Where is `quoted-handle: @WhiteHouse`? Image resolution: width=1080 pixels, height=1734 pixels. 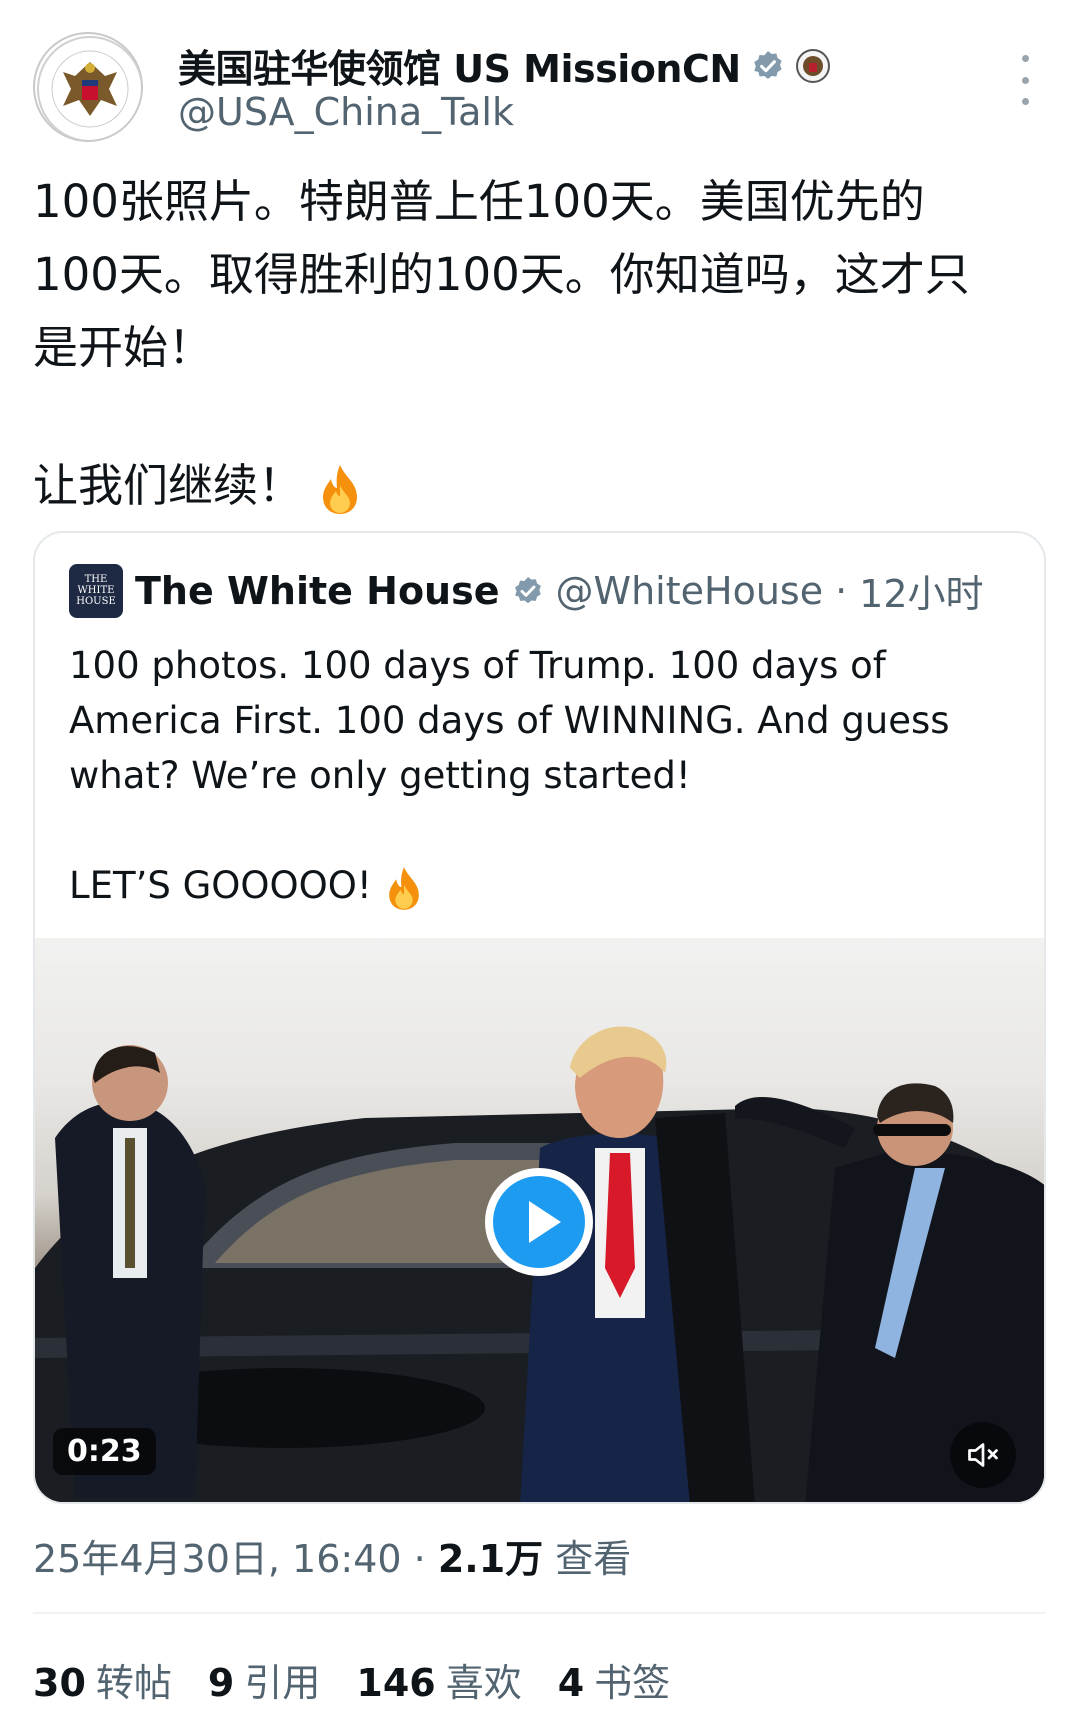
quoted-handle: @WhiteHouse is located at coordinates (690, 591).